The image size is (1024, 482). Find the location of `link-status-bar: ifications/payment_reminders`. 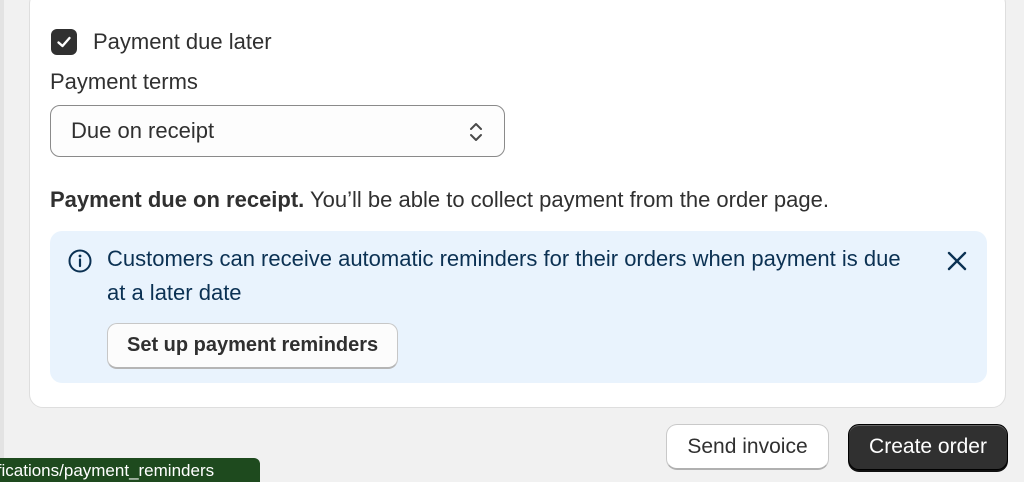

link-status-bar: ifications/payment_reminders is located at coordinates (130, 470).